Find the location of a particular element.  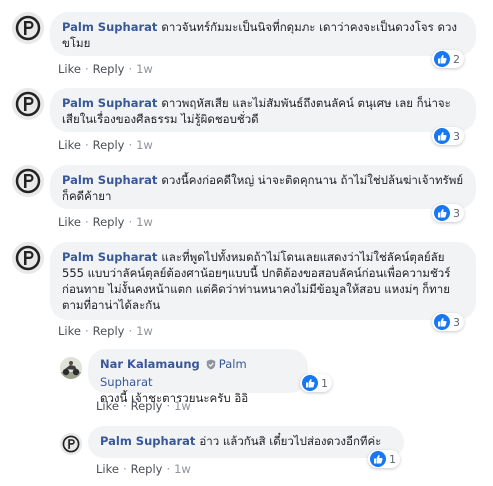

shield-icon is located at coordinates (211, 366).